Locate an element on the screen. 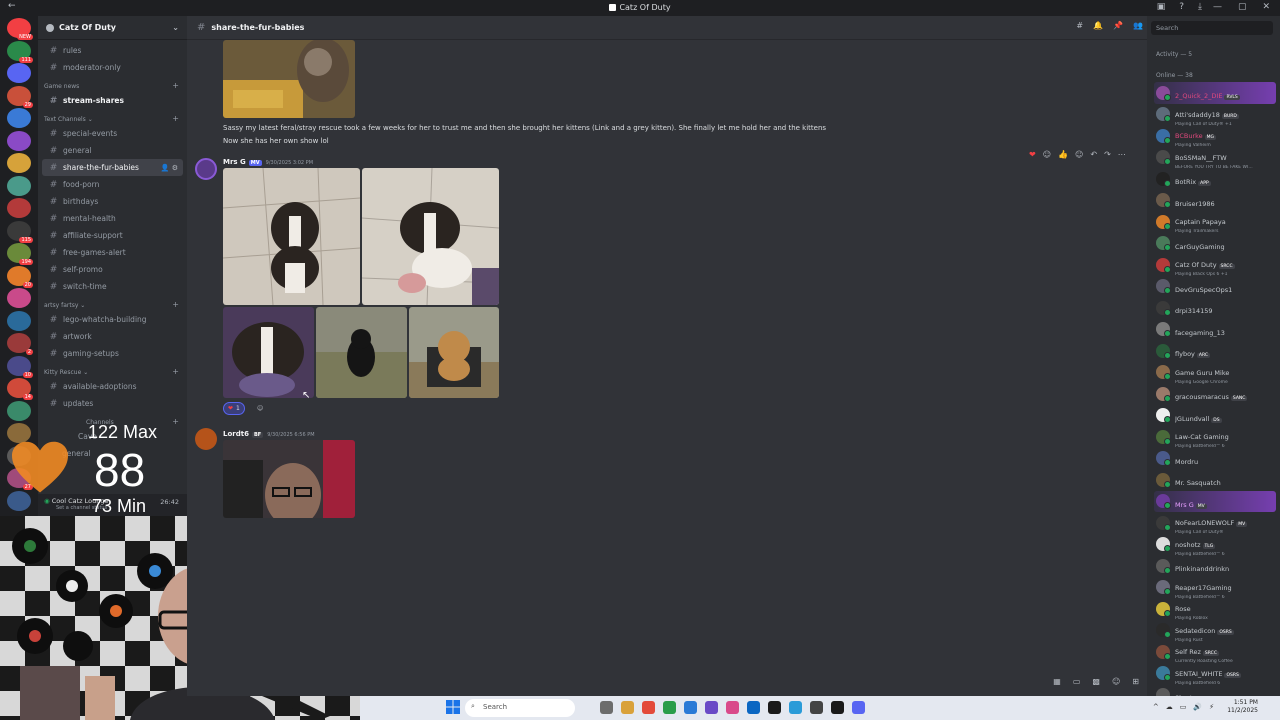 This screenshot has height=720, width=1280. server-icon: 115 is located at coordinates (20, 231).